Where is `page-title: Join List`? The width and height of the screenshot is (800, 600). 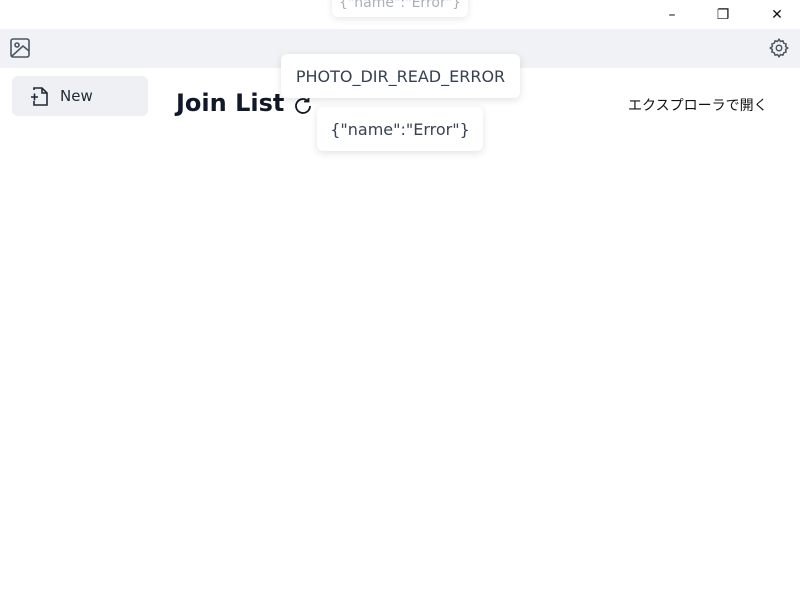 page-title: Join List is located at coordinates (230, 103).